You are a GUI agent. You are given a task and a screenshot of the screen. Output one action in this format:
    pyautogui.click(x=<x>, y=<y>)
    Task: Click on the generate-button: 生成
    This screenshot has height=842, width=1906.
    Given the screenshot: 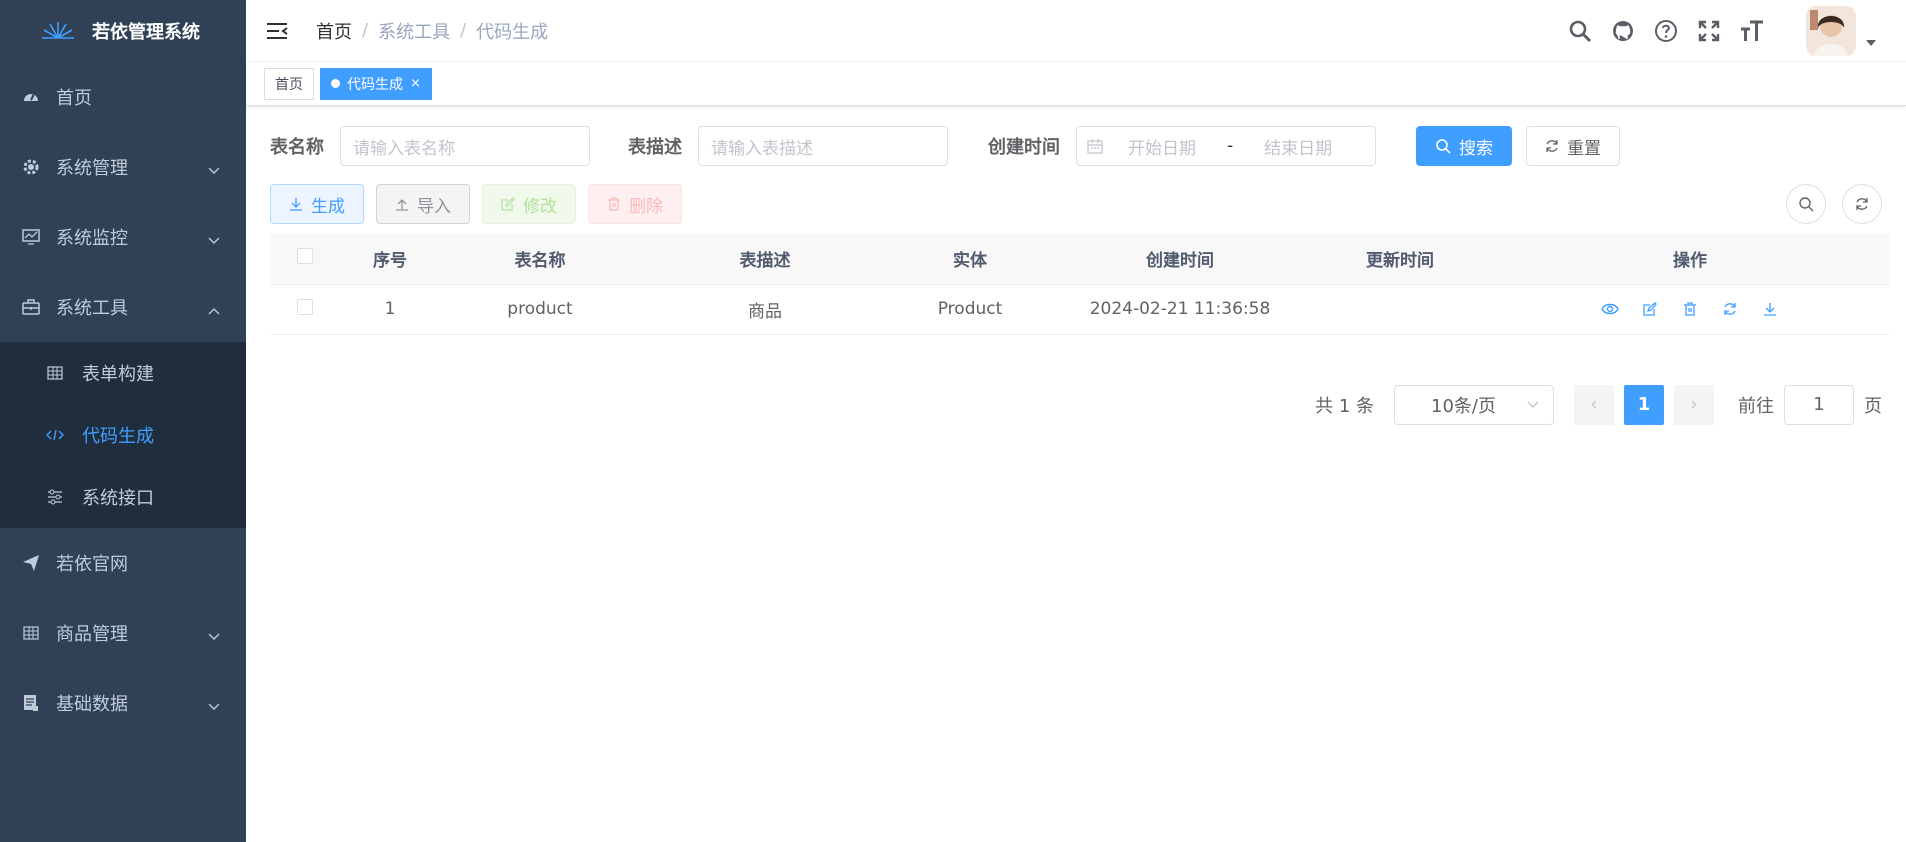 What is the action you would take?
    pyautogui.click(x=317, y=204)
    